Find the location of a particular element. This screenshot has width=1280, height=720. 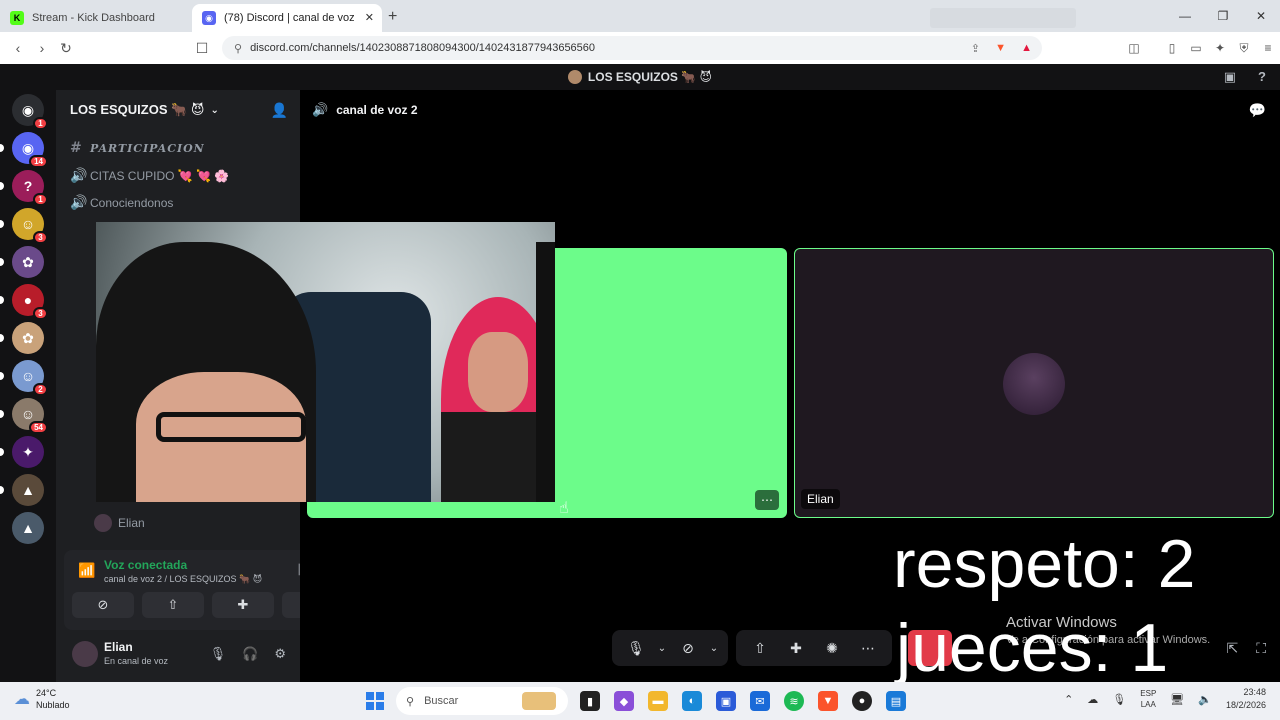

channel-conociendonos: 🔊 Conociendonos is located at coordinates (121, 202).